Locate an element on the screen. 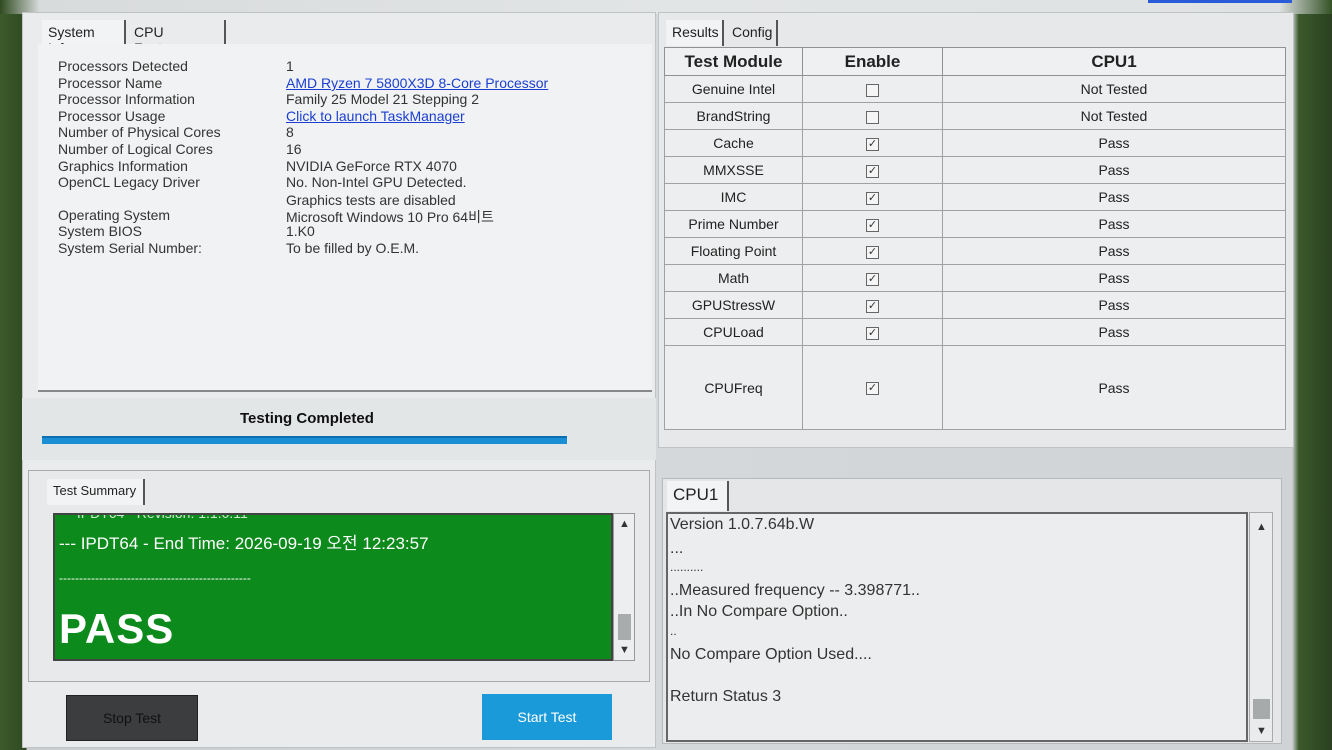  info-label: Number of Physical Cores is located at coordinates (139, 132).